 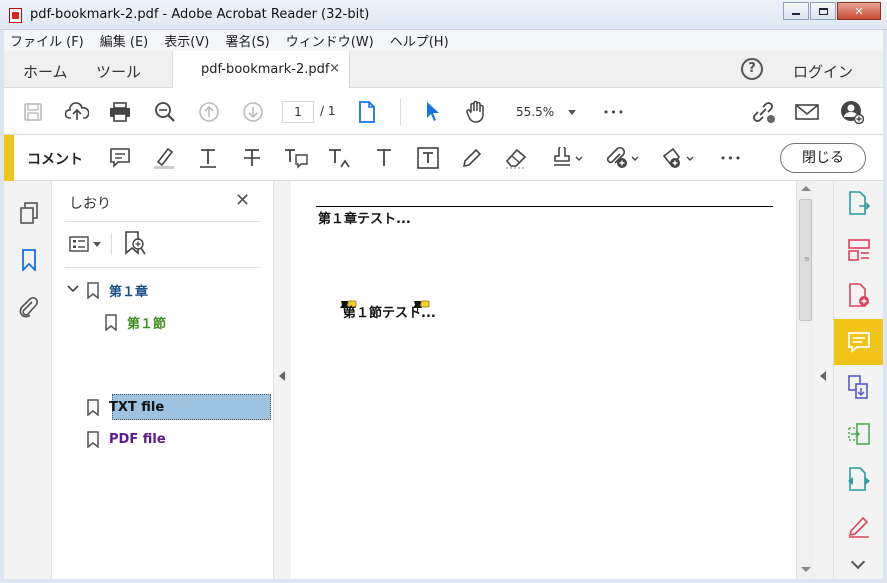 What do you see at coordinates (340, 158) in the screenshot?
I see `insert-text-icon` at bounding box center [340, 158].